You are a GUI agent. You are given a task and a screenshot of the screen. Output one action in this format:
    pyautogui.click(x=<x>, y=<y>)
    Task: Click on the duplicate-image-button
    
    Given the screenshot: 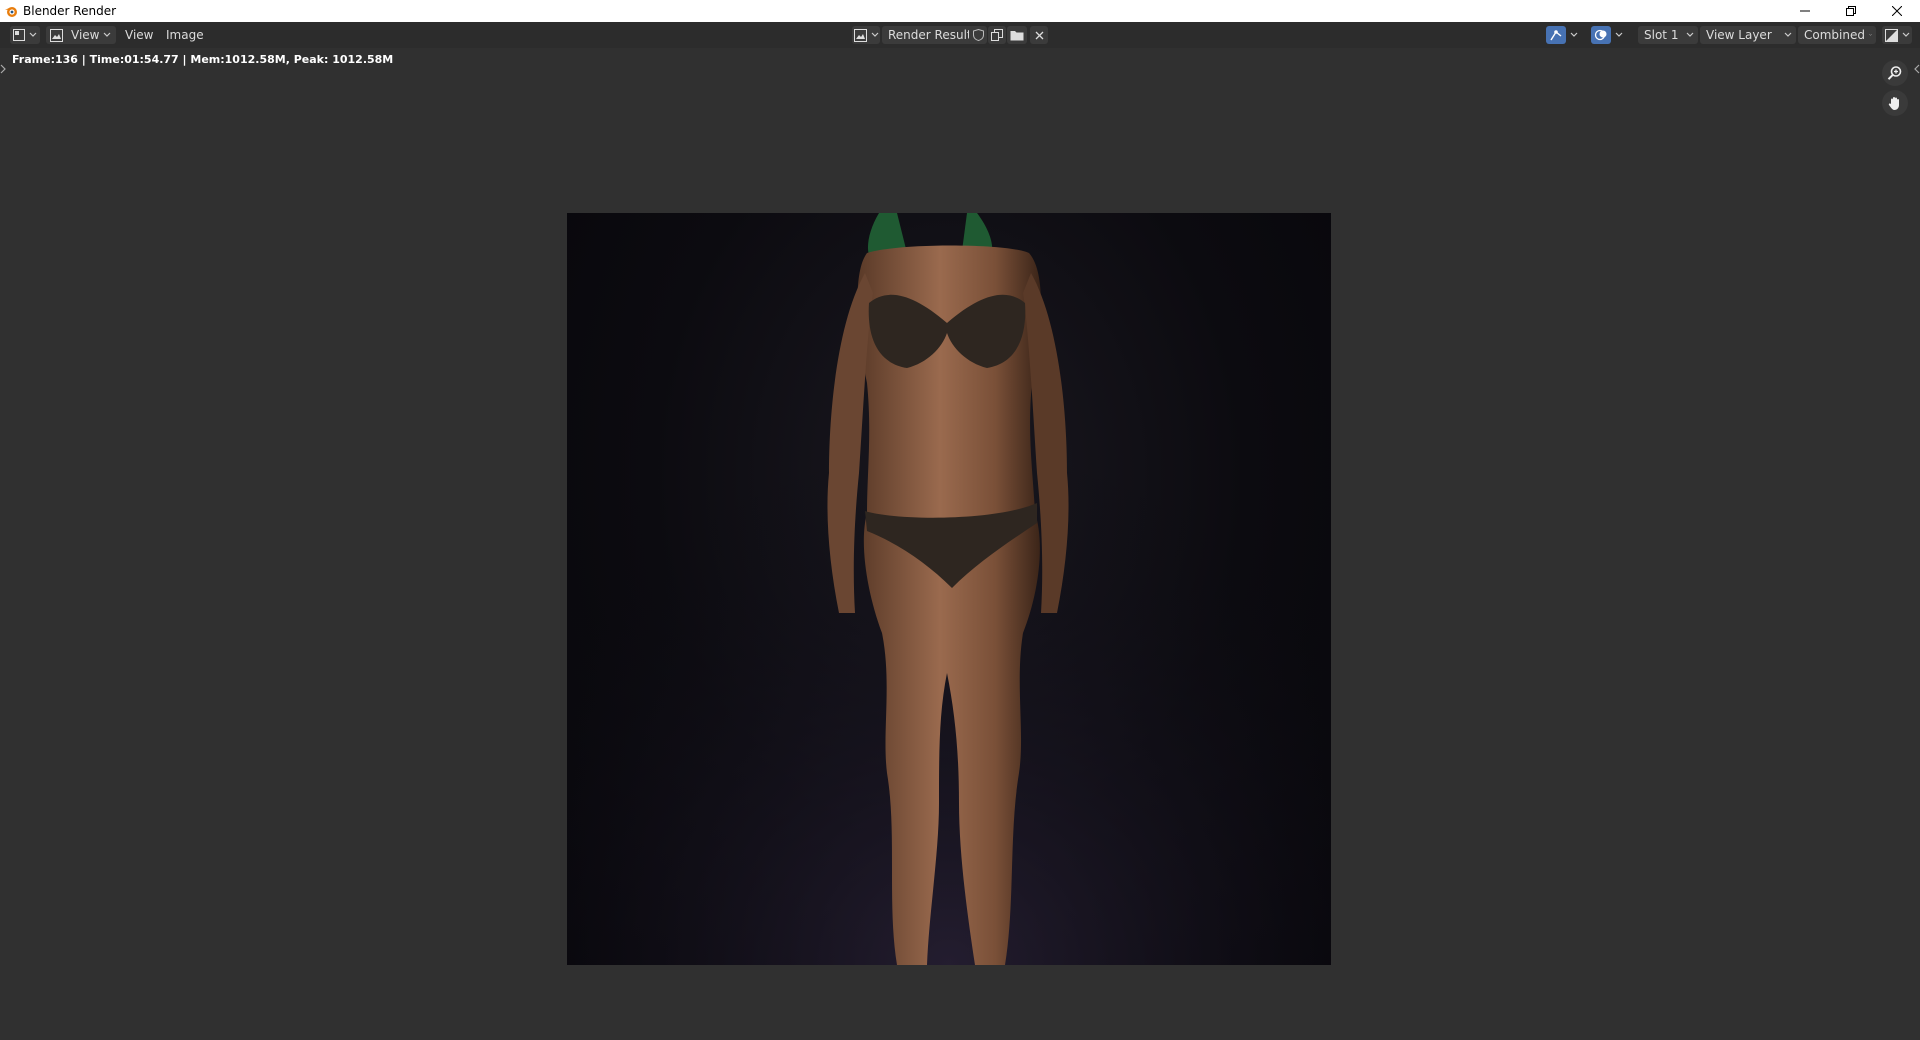 What is the action you would take?
    pyautogui.click(x=997, y=35)
    